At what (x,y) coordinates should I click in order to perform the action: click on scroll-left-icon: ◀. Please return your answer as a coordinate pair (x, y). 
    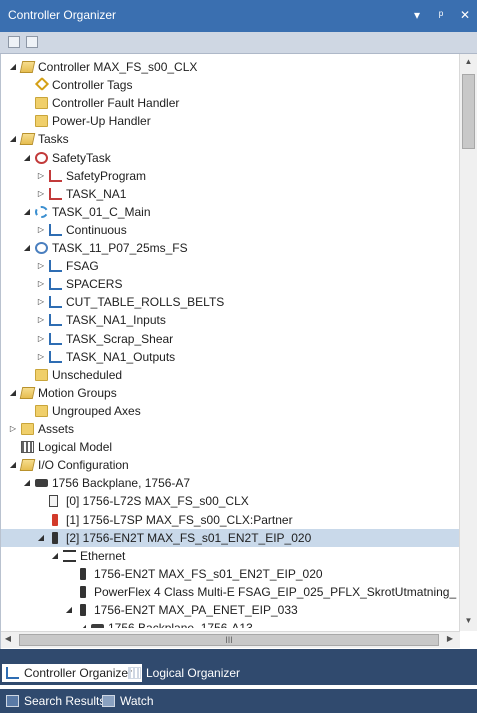
    Looking at the image, I should click on (8, 638).